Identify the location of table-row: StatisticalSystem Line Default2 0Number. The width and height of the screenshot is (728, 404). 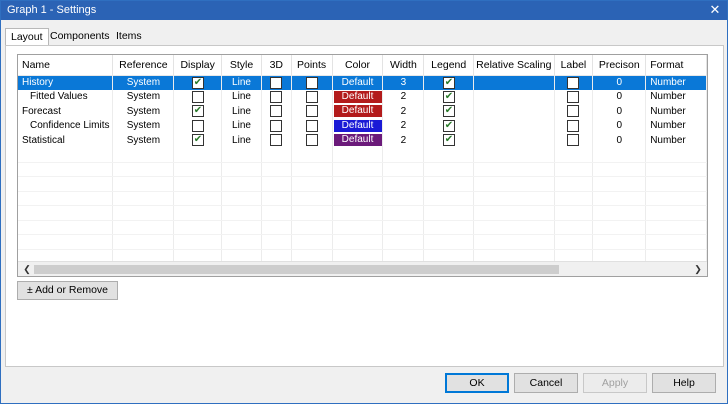
(362, 140).